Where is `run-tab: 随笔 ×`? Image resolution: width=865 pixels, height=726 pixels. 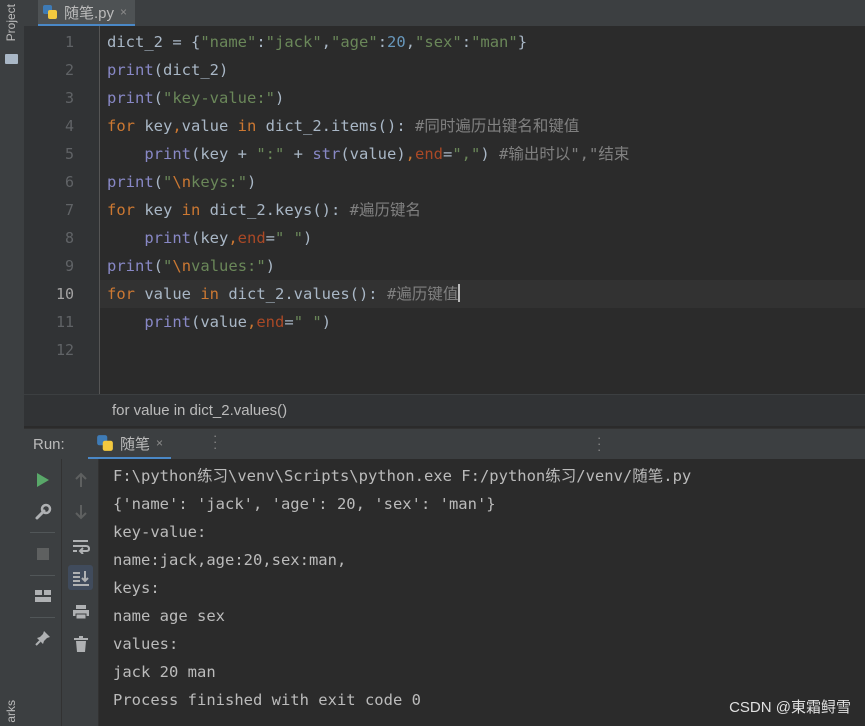
run-tab: 随笔 × is located at coordinates (130, 444).